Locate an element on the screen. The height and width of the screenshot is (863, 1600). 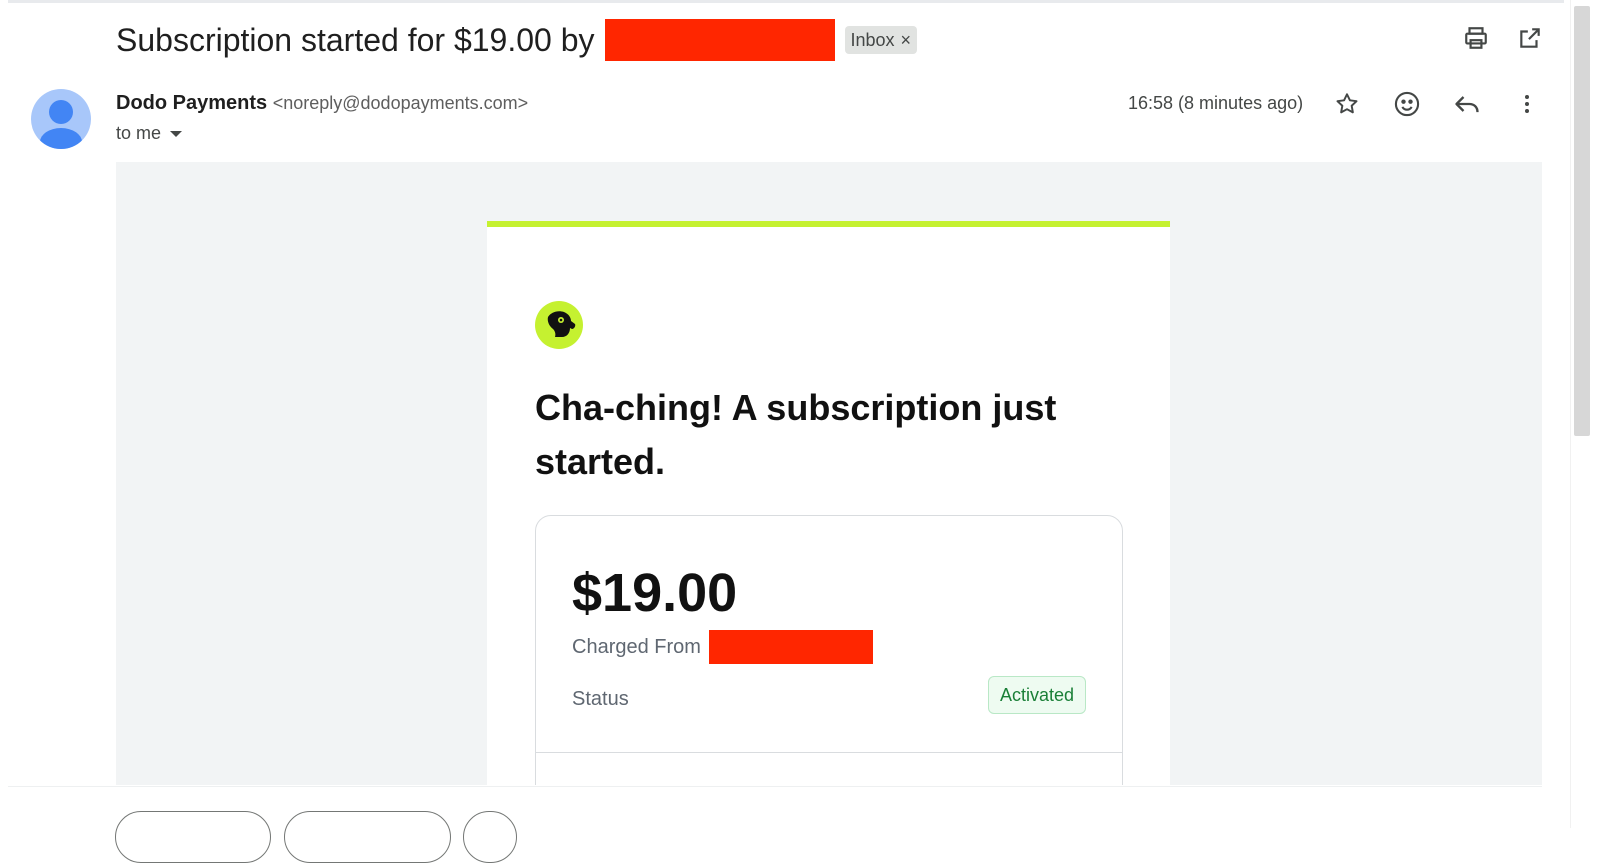
remove-label-button: × is located at coordinates (906, 40).